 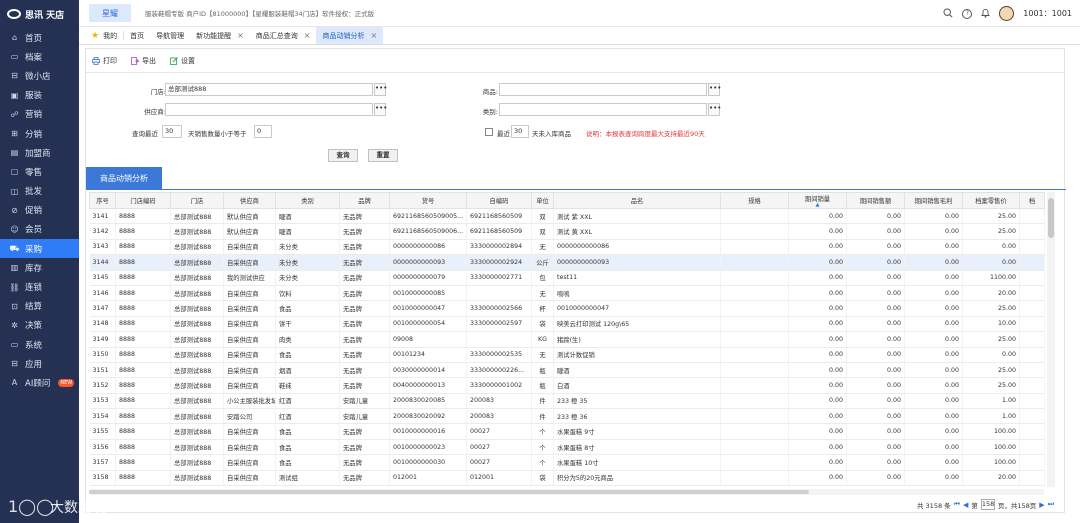 I want to click on tab-1: 导航管理, so click(x=170, y=35).